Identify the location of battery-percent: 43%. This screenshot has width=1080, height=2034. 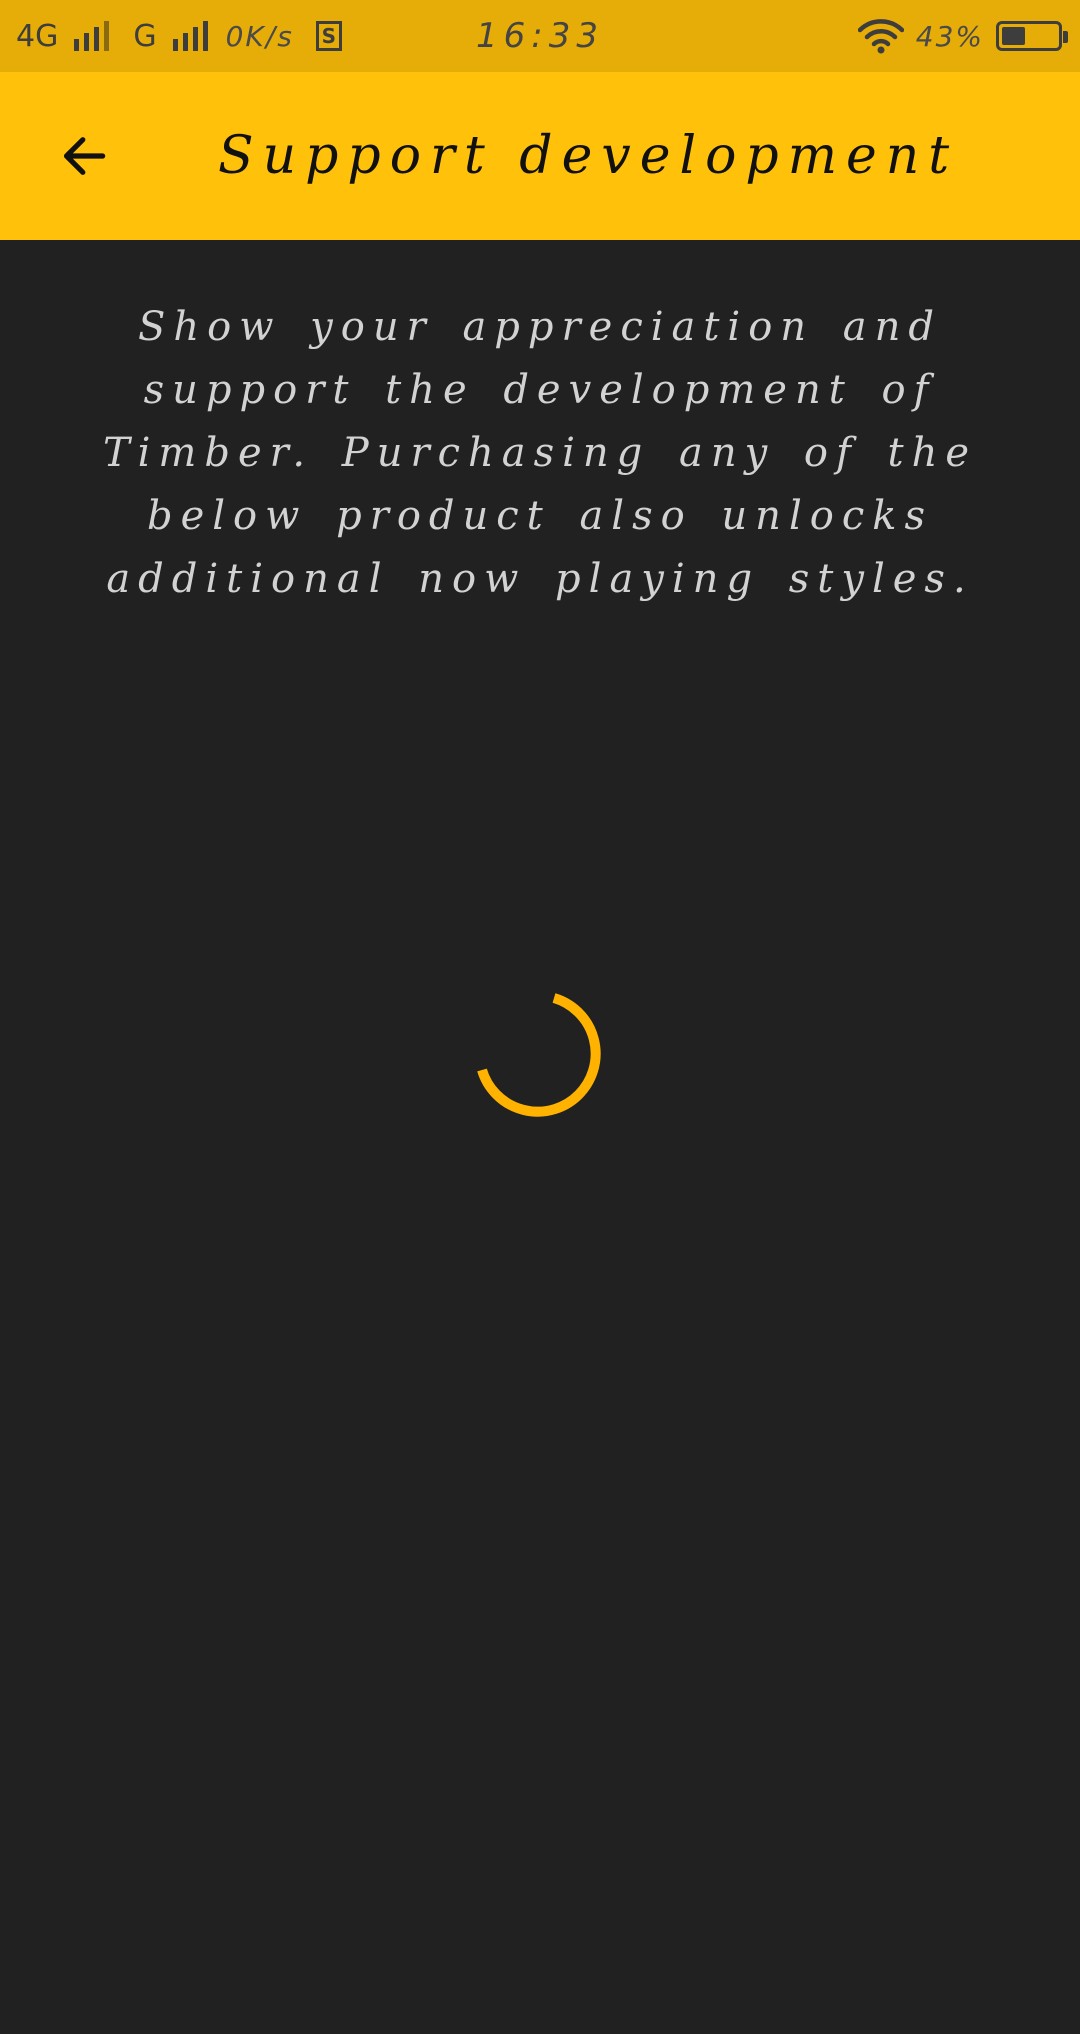
(949, 36).